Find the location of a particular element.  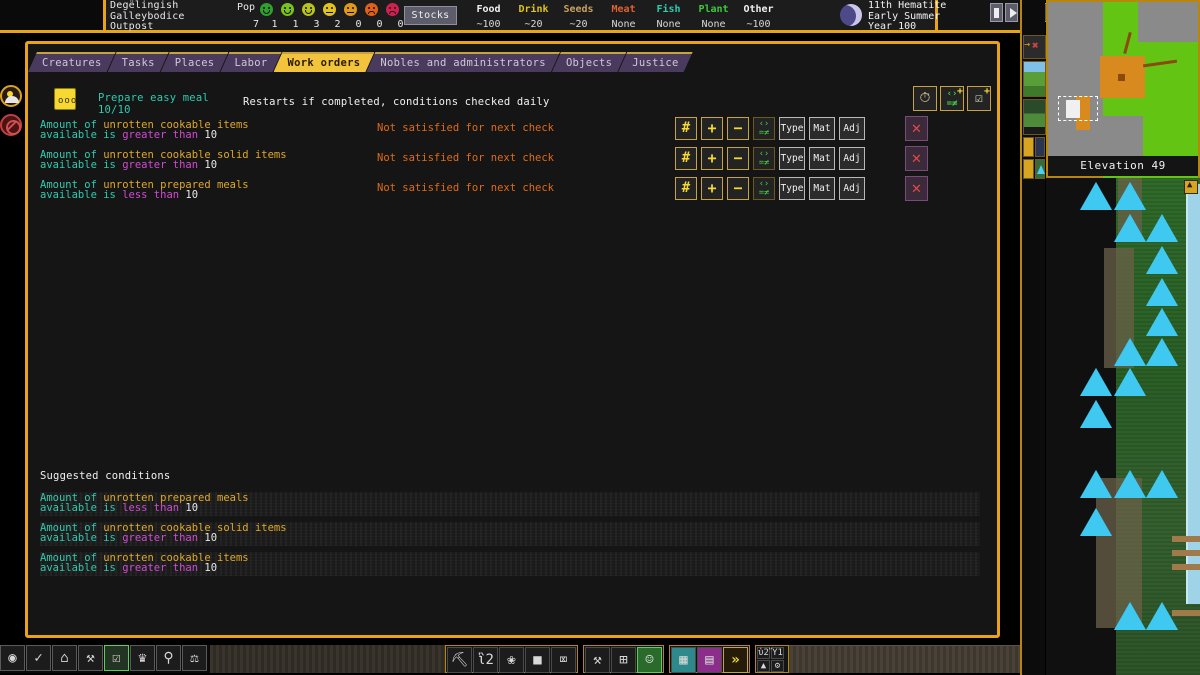

tab-work-orders: Work orders is located at coordinates (324, 62).